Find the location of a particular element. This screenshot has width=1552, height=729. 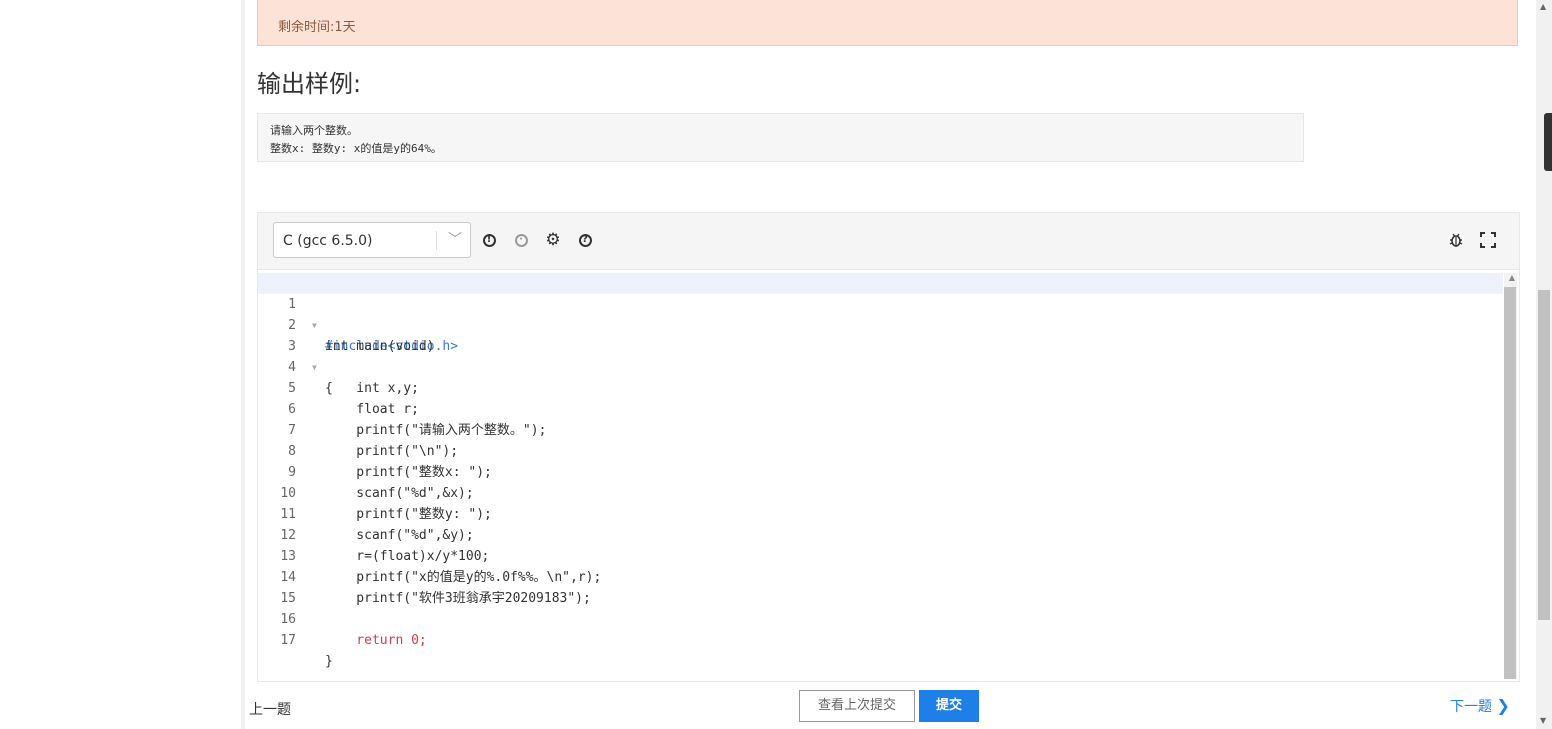

history-icon: · is located at coordinates (521, 240).